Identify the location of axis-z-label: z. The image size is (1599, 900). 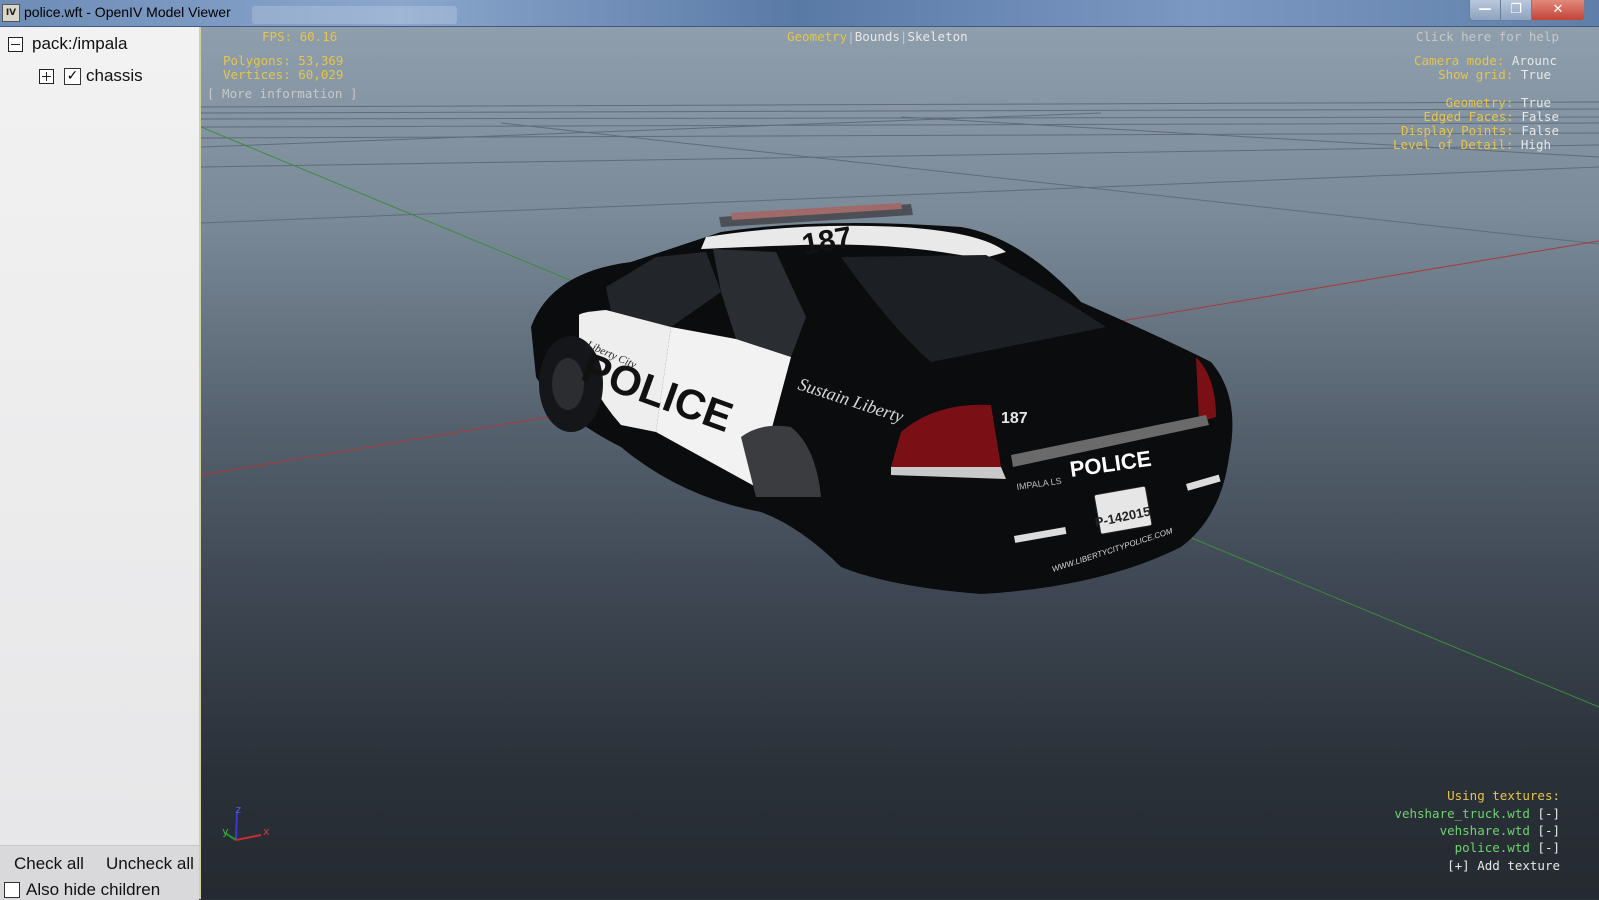
(238, 809).